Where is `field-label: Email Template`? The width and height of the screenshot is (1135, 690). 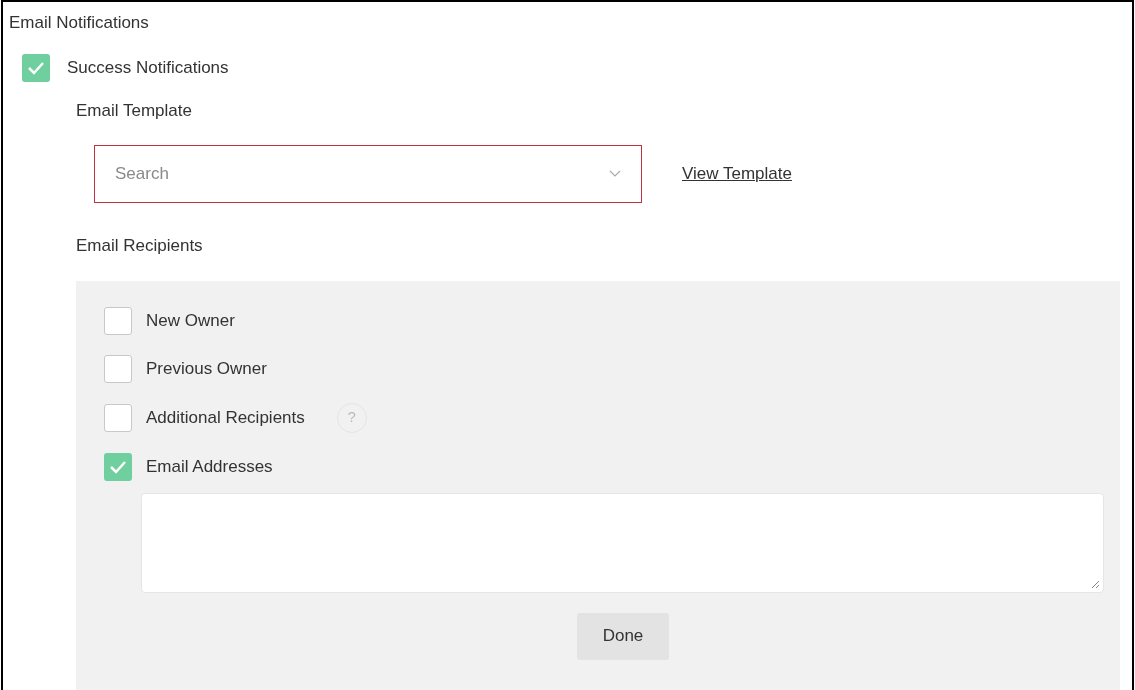
field-label: Email Template is located at coordinates (134, 110).